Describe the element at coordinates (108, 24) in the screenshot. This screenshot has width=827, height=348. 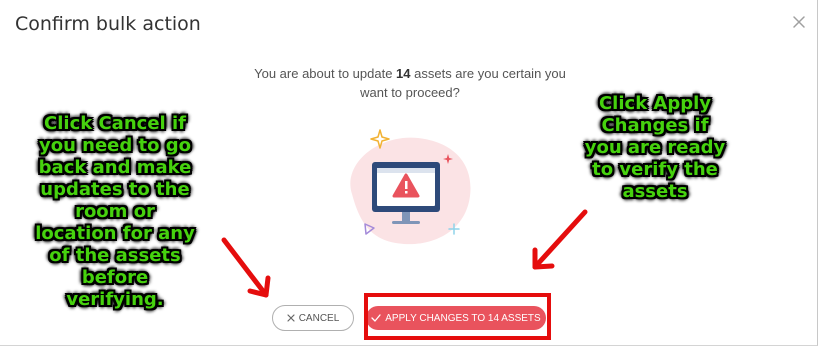
I see `dialog-title: Confirm bulk action` at that location.